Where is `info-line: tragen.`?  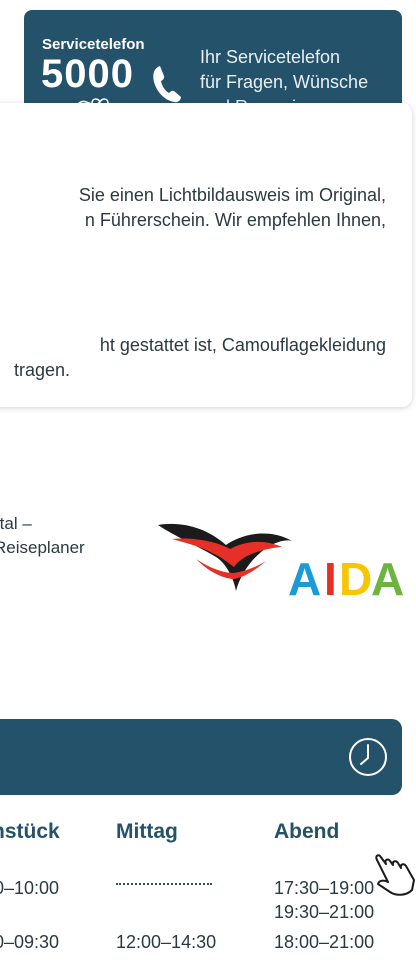 info-line: tragen. is located at coordinates (42, 370).